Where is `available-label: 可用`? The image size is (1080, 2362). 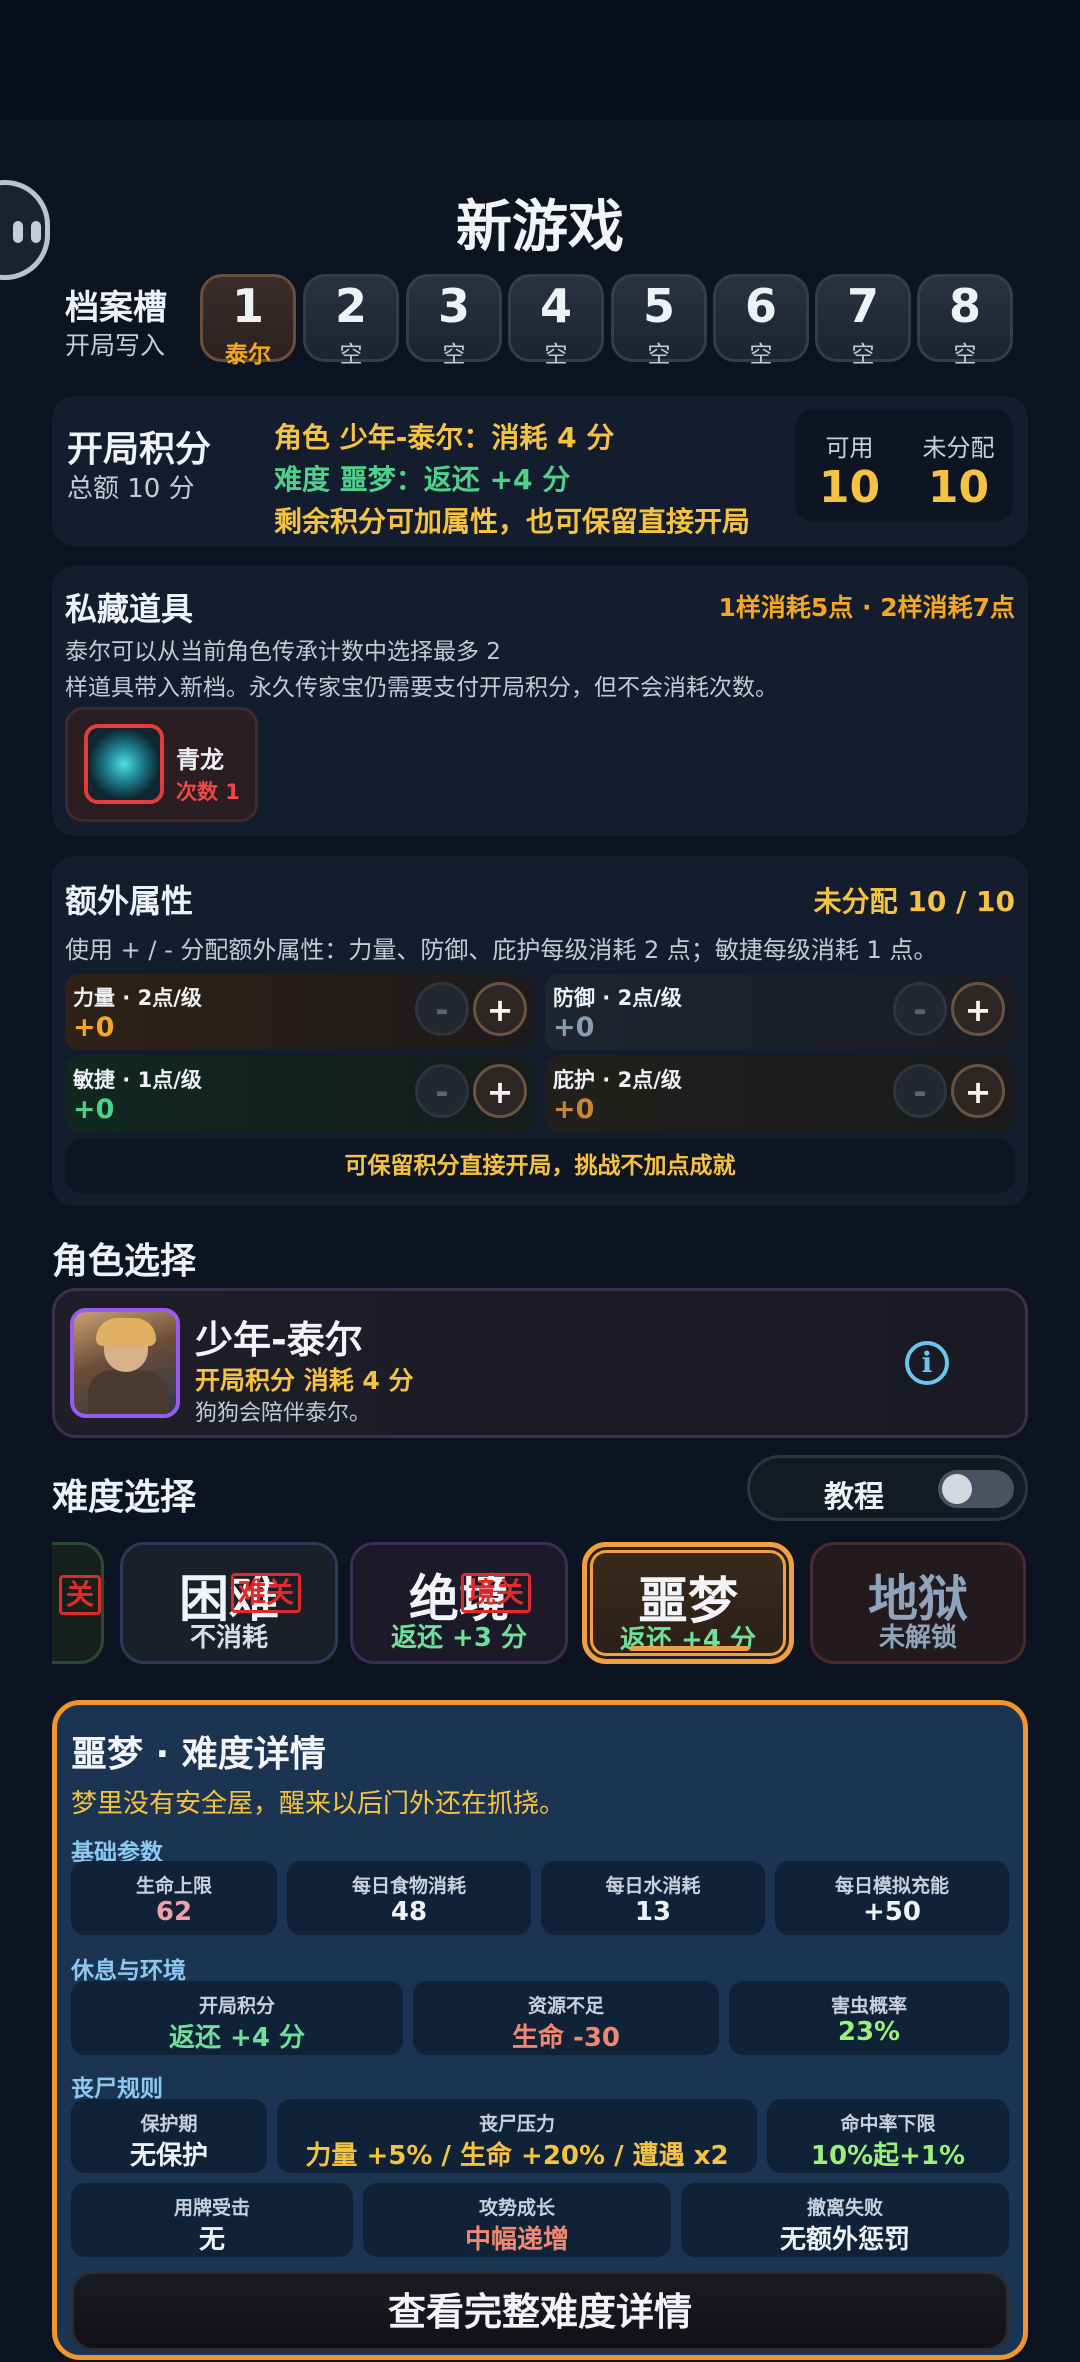 available-label: 可用 is located at coordinates (849, 448).